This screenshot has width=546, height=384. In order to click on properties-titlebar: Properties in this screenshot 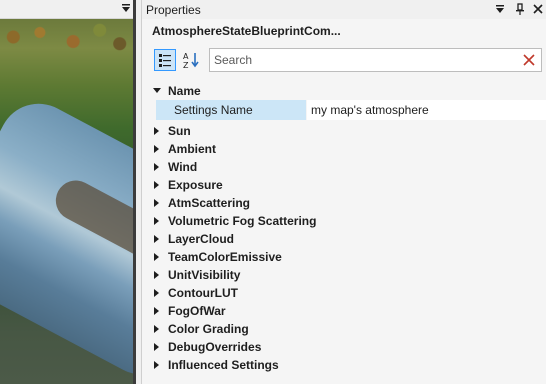, I will do `click(344, 9)`.